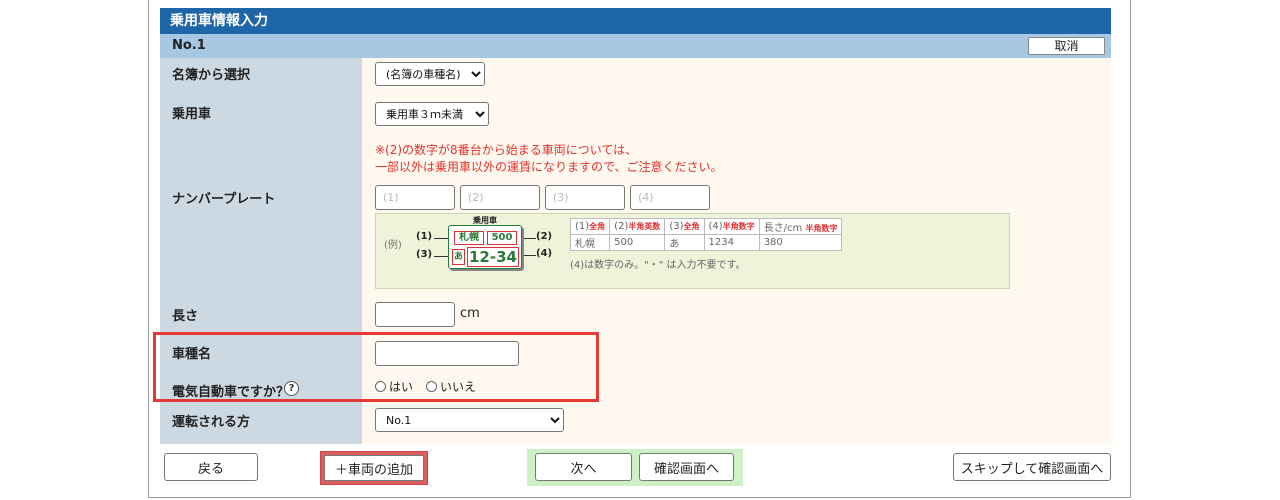  What do you see at coordinates (192, 114) in the screenshot?
I see `vehicle-label: 乗用車` at bounding box center [192, 114].